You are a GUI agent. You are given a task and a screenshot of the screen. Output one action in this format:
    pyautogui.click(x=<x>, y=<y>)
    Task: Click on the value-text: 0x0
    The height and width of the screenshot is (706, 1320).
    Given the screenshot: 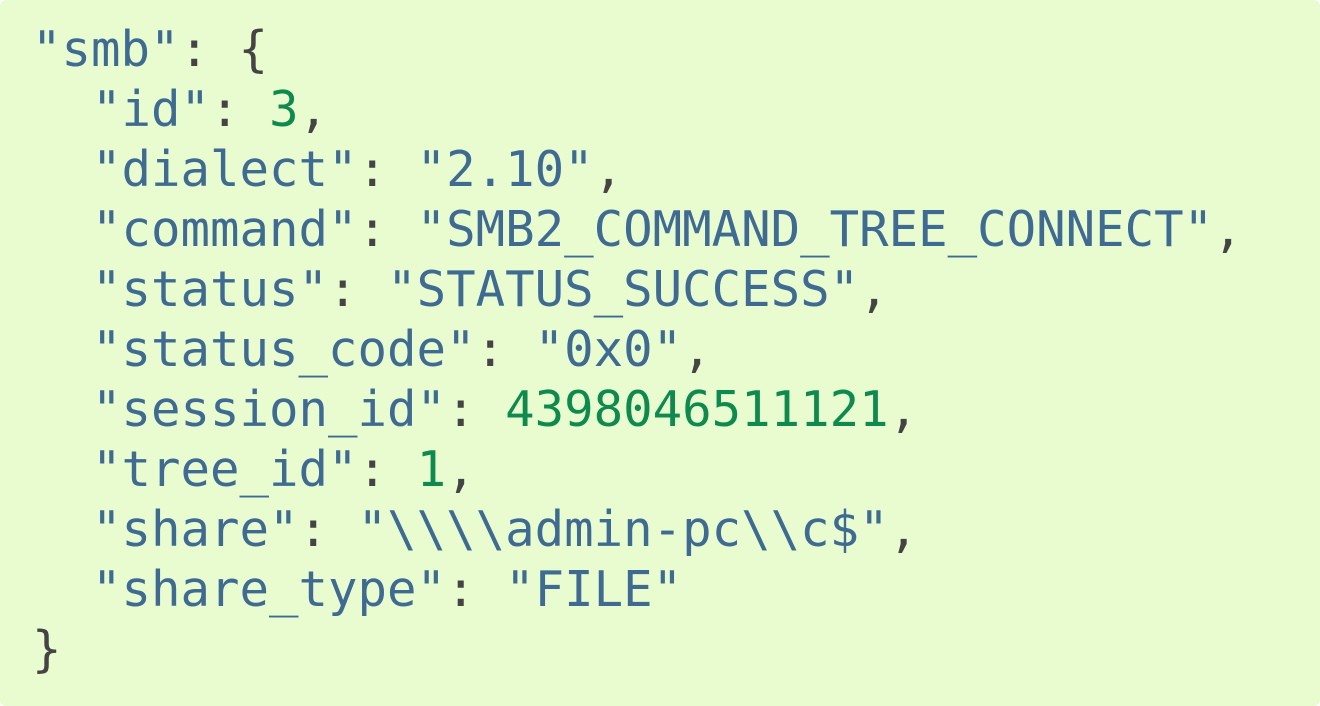 What is the action you would take?
    pyautogui.click(x=608, y=349)
    